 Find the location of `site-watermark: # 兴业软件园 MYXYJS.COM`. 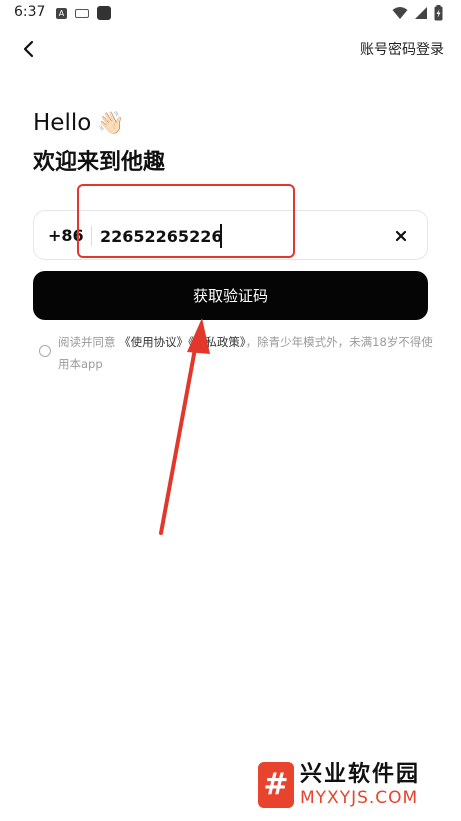

site-watermark: # 兴业软件园 MYXYJS.COM is located at coordinates (339, 785).